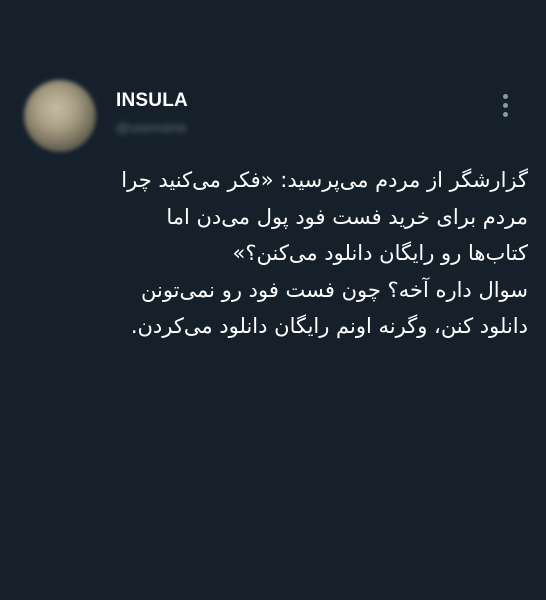 The image size is (546, 600). Describe the element at coordinates (60, 116) in the screenshot. I see `avatar` at that location.